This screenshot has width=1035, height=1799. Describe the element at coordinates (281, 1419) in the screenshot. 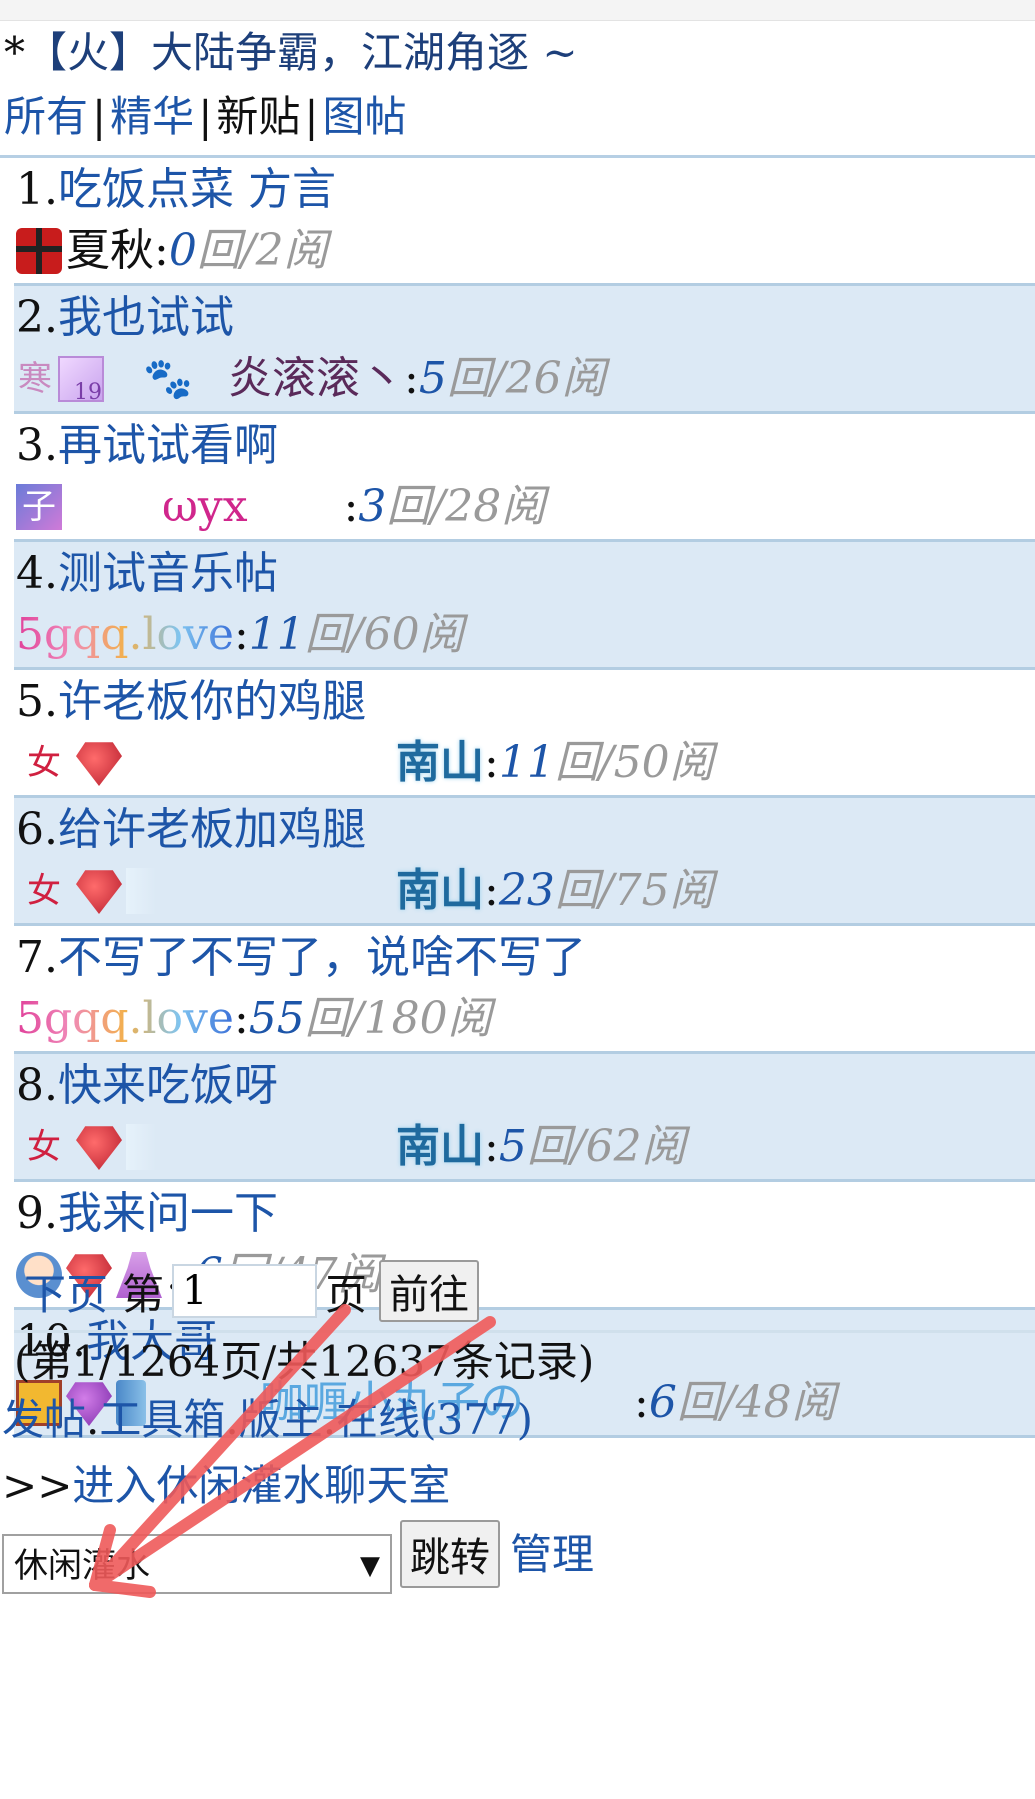

I see `moderator-link: 版主` at that location.